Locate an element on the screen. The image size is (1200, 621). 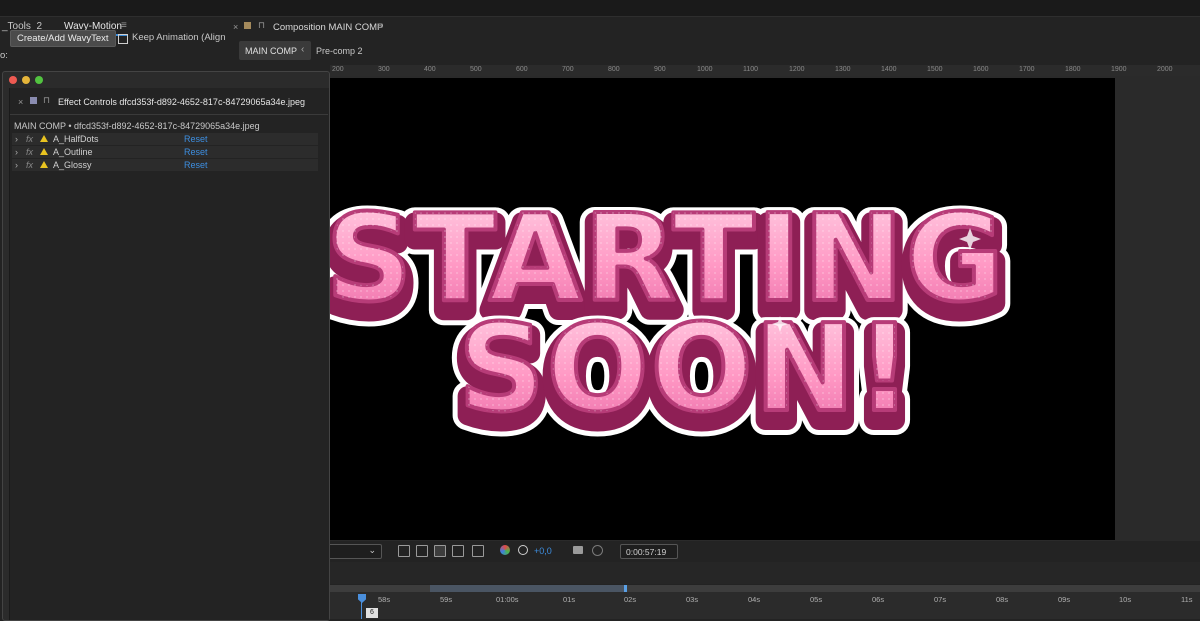
time-label: 09s is located at coordinates (1064, 599).